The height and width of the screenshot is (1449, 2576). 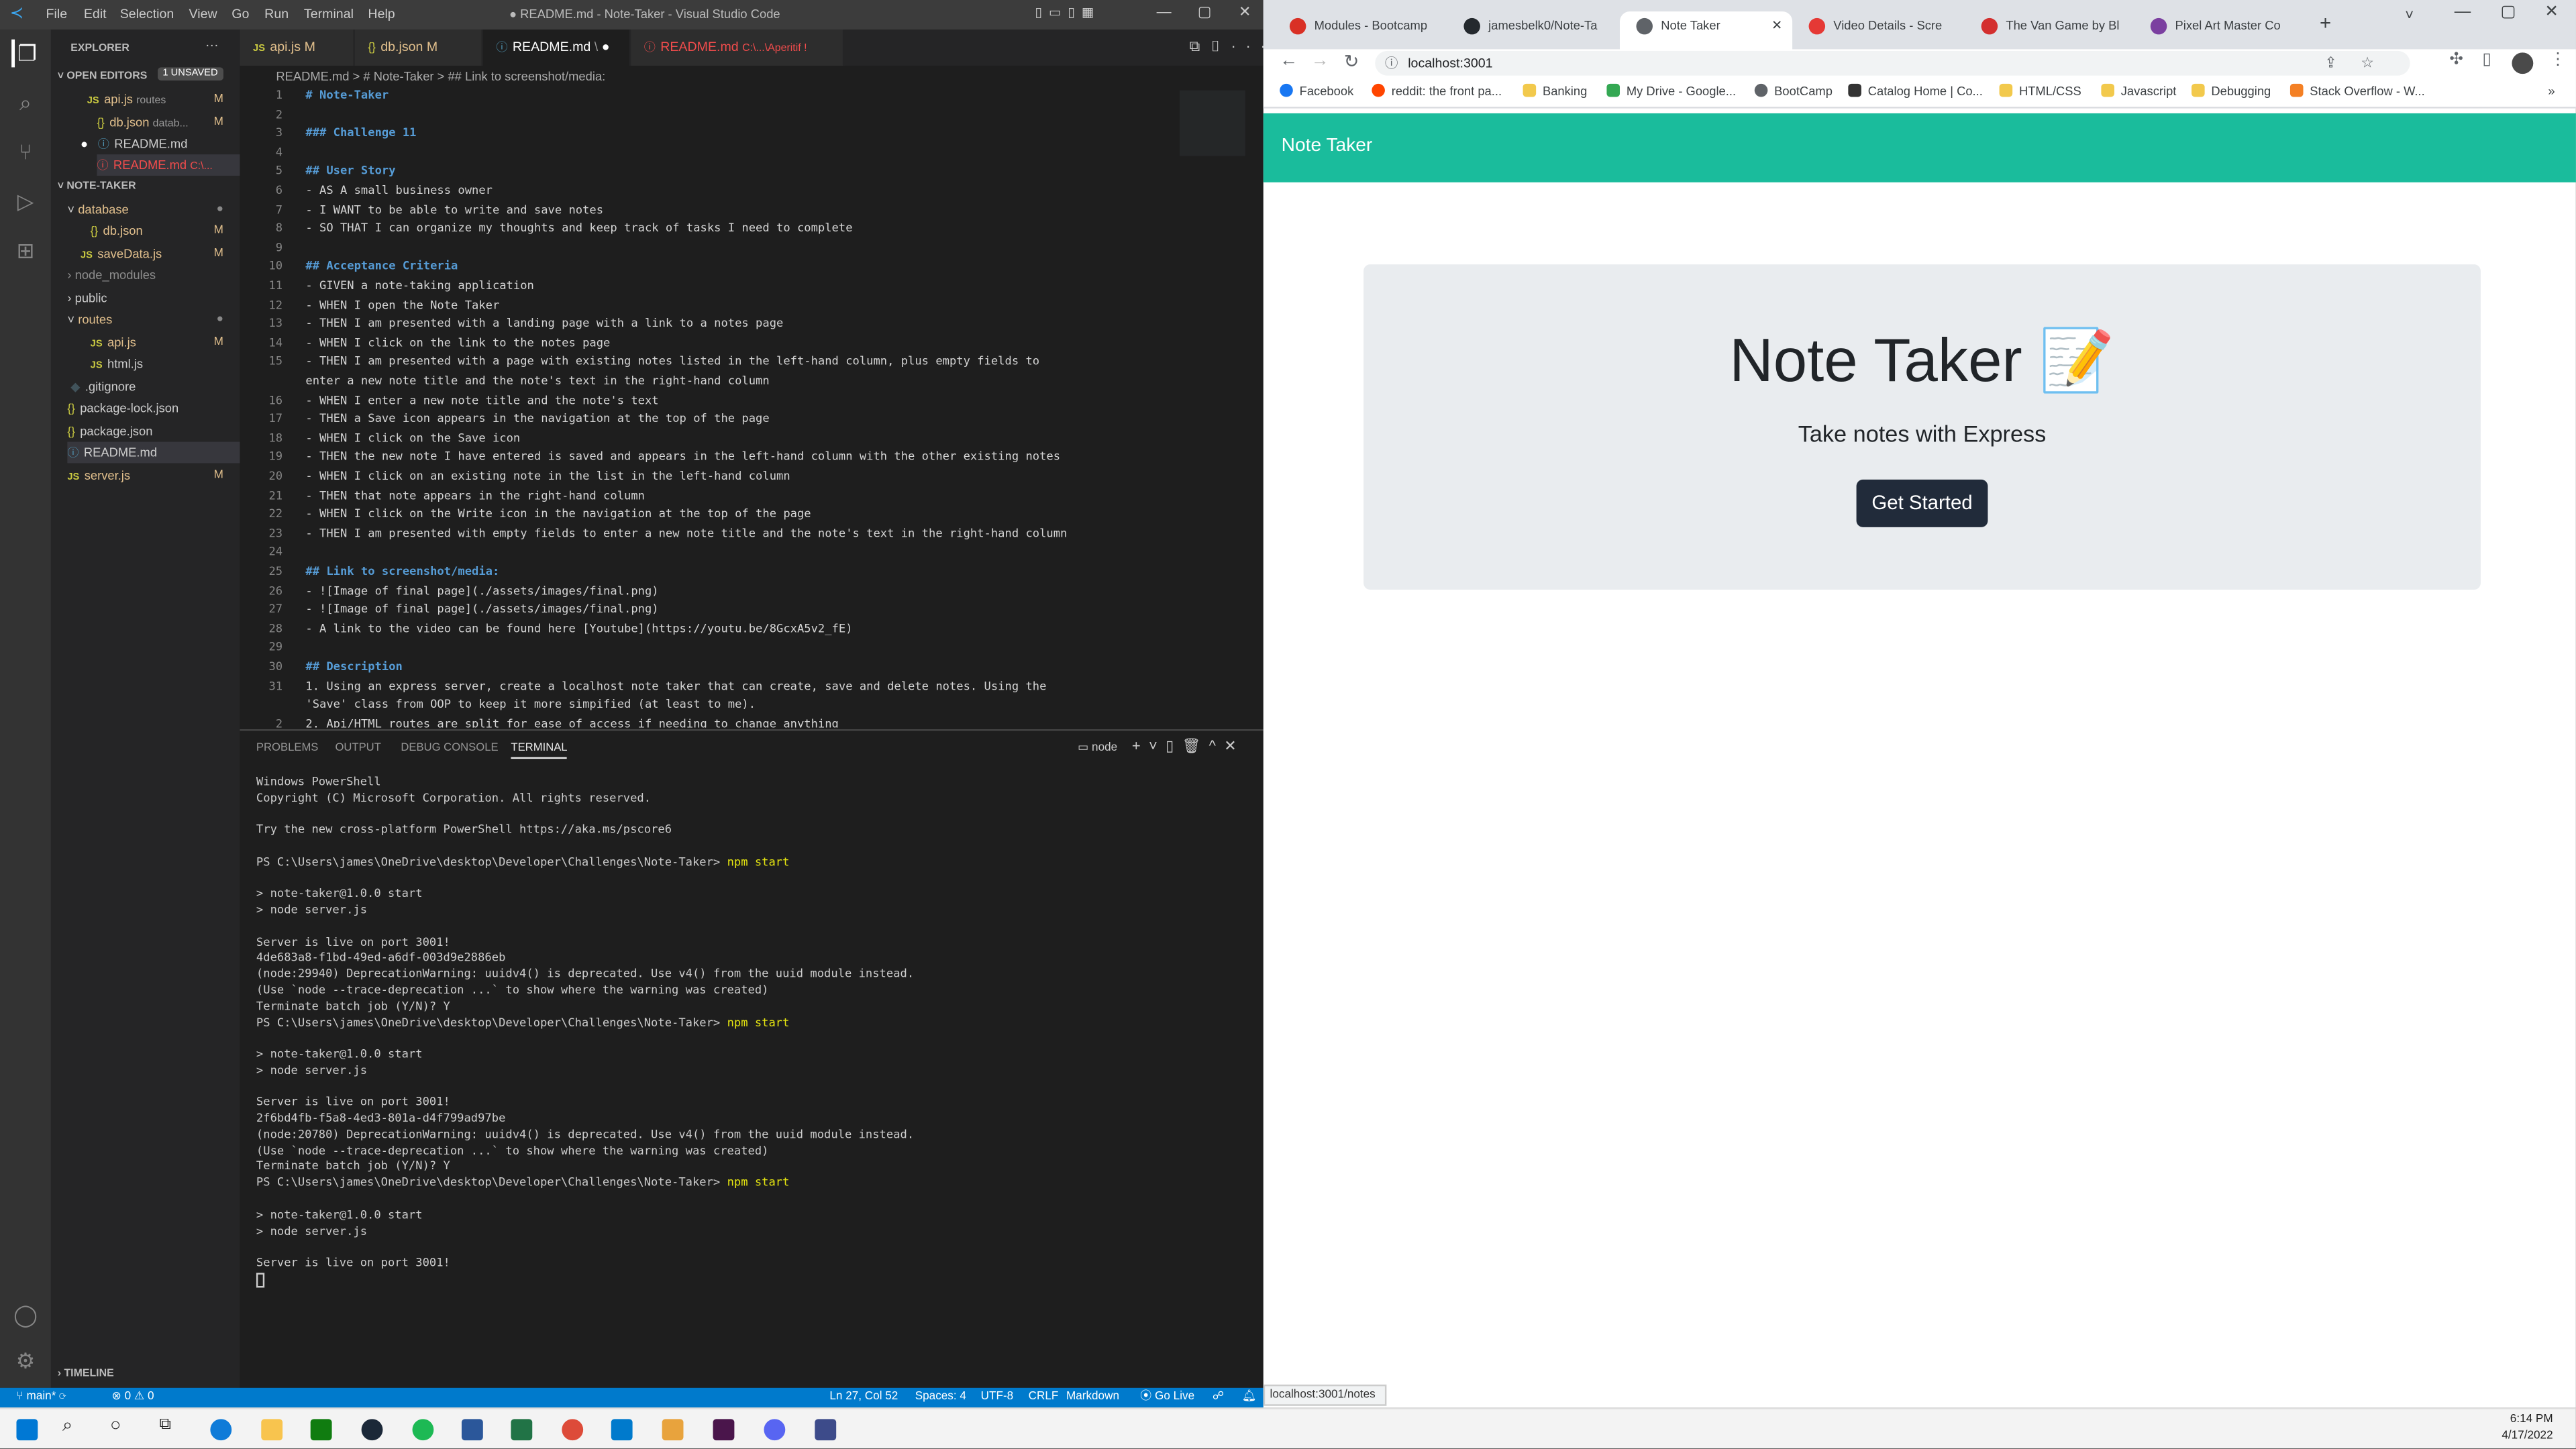 I want to click on run-debug-icon: ▷, so click(x=25, y=201).